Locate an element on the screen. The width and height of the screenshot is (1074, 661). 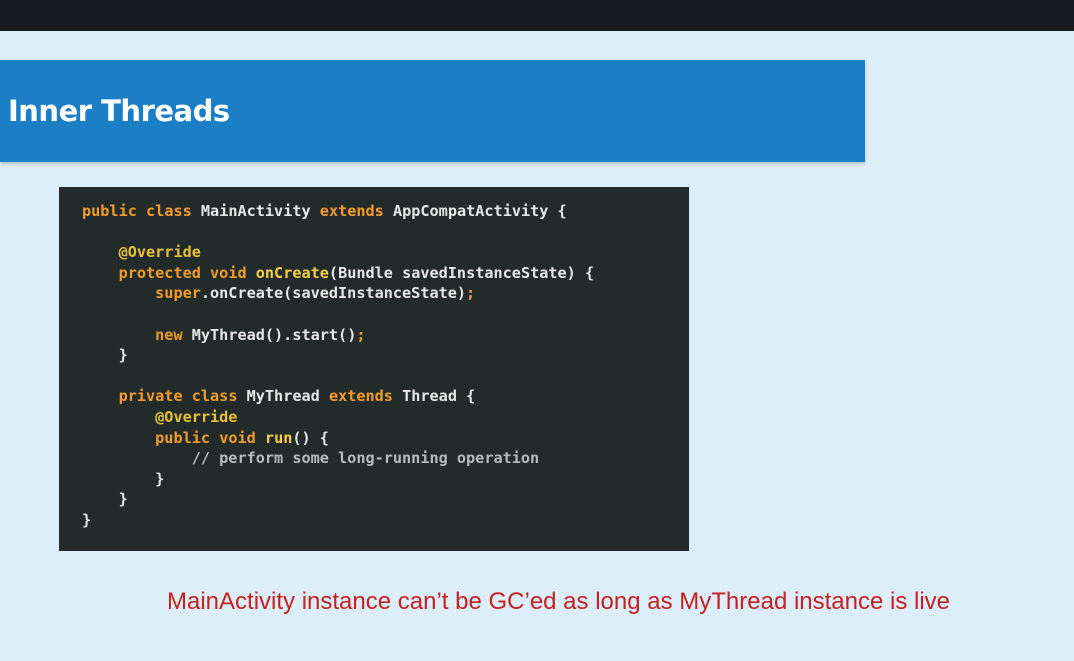
code-class-name: MainActivity is located at coordinates (255, 211).